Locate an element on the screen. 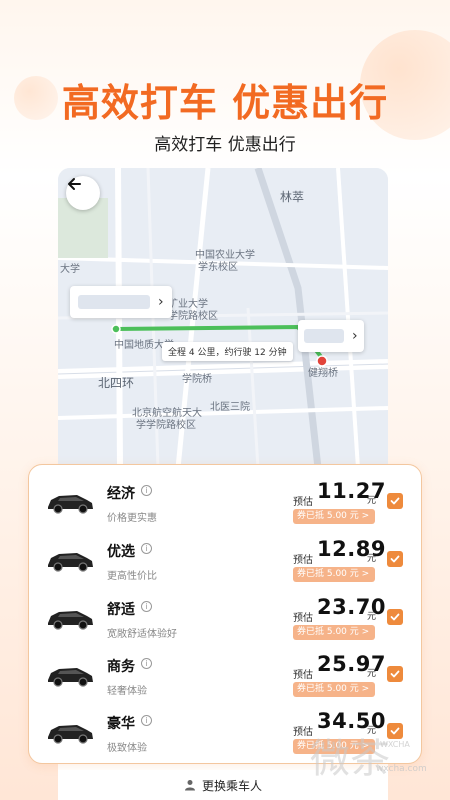 The width and height of the screenshot is (450, 800). page-subheadline: 高效打车 优惠出行 is located at coordinates (225, 145).